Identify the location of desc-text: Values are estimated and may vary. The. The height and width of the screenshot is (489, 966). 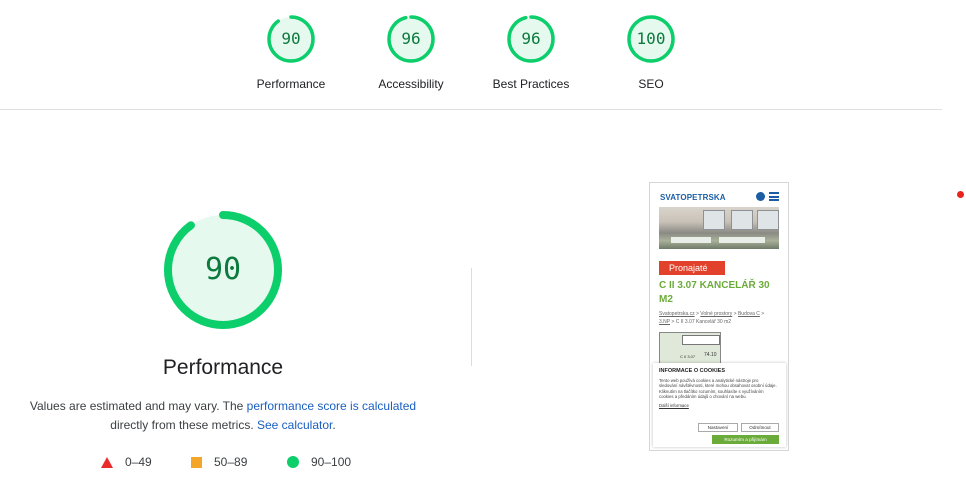
(138, 406).